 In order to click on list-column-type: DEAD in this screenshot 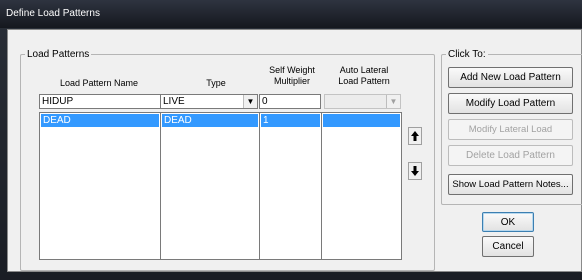, I will do `click(210, 186)`.